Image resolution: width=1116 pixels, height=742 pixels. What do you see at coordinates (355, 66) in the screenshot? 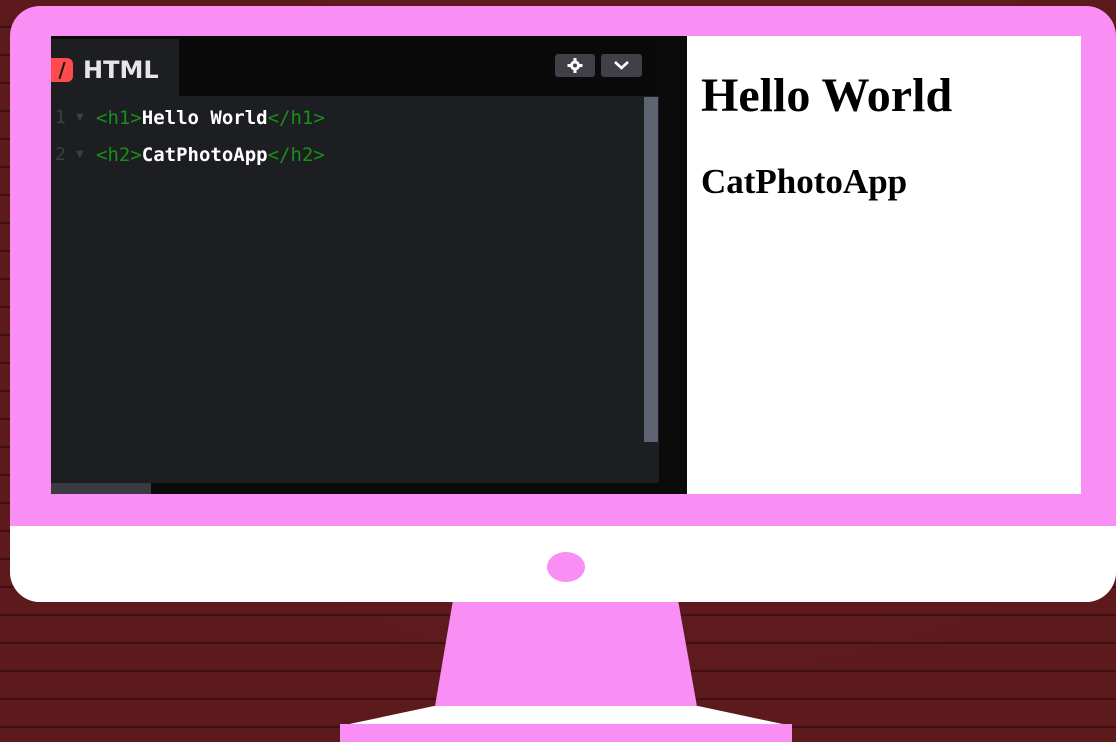
I see `editor-header: / HTML` at bounding box center [355, 66].